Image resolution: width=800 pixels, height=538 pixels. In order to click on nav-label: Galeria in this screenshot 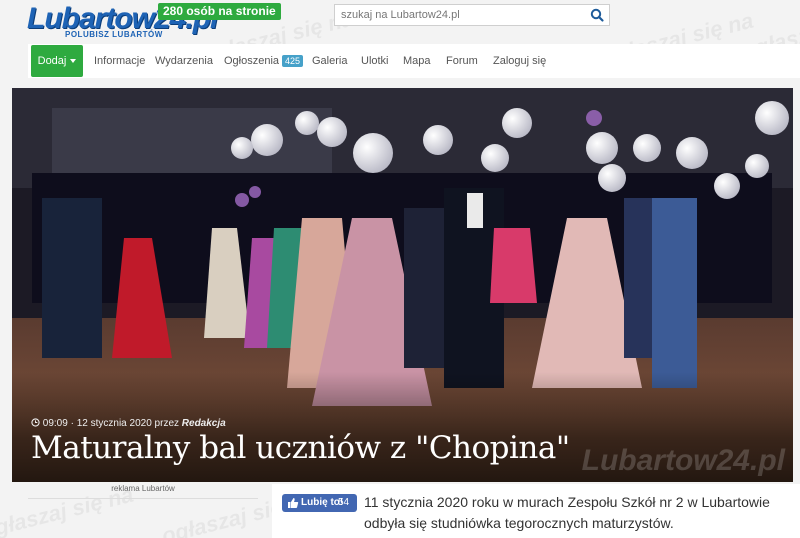, I will do `click(330, 61)`.